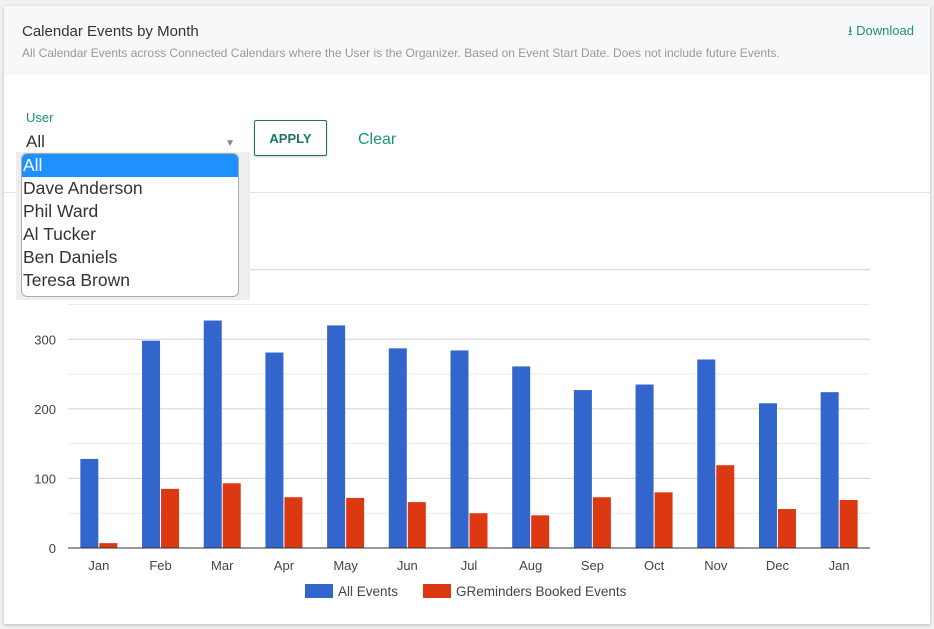 The image size is (934, 629). Describe the element at coordinates (45, 409) in the screenshot. I see `y-tick-label: 200` at that location.